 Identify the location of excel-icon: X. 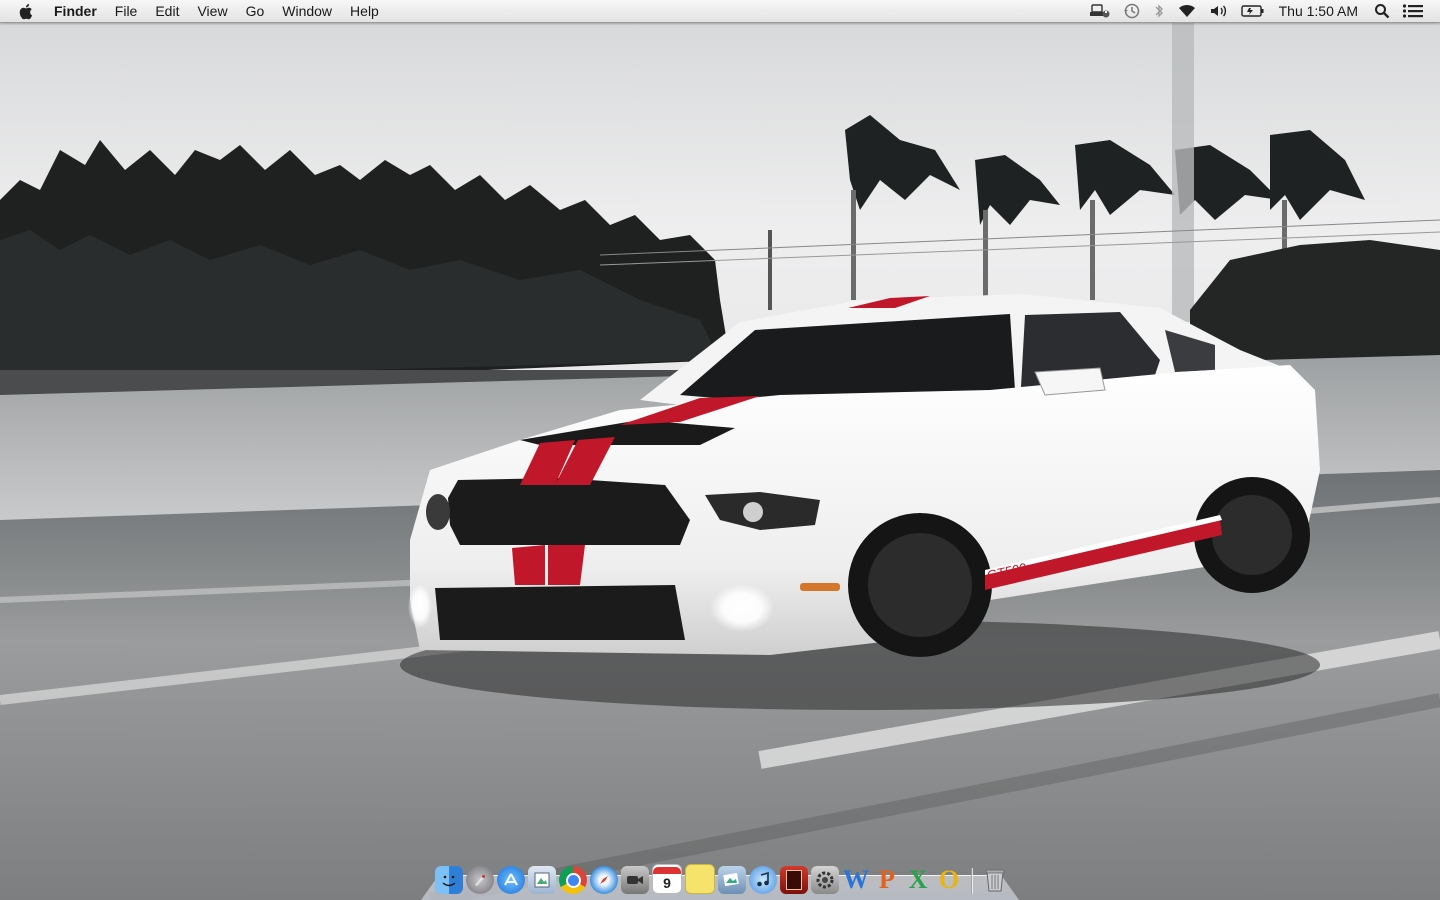
(918, 879).